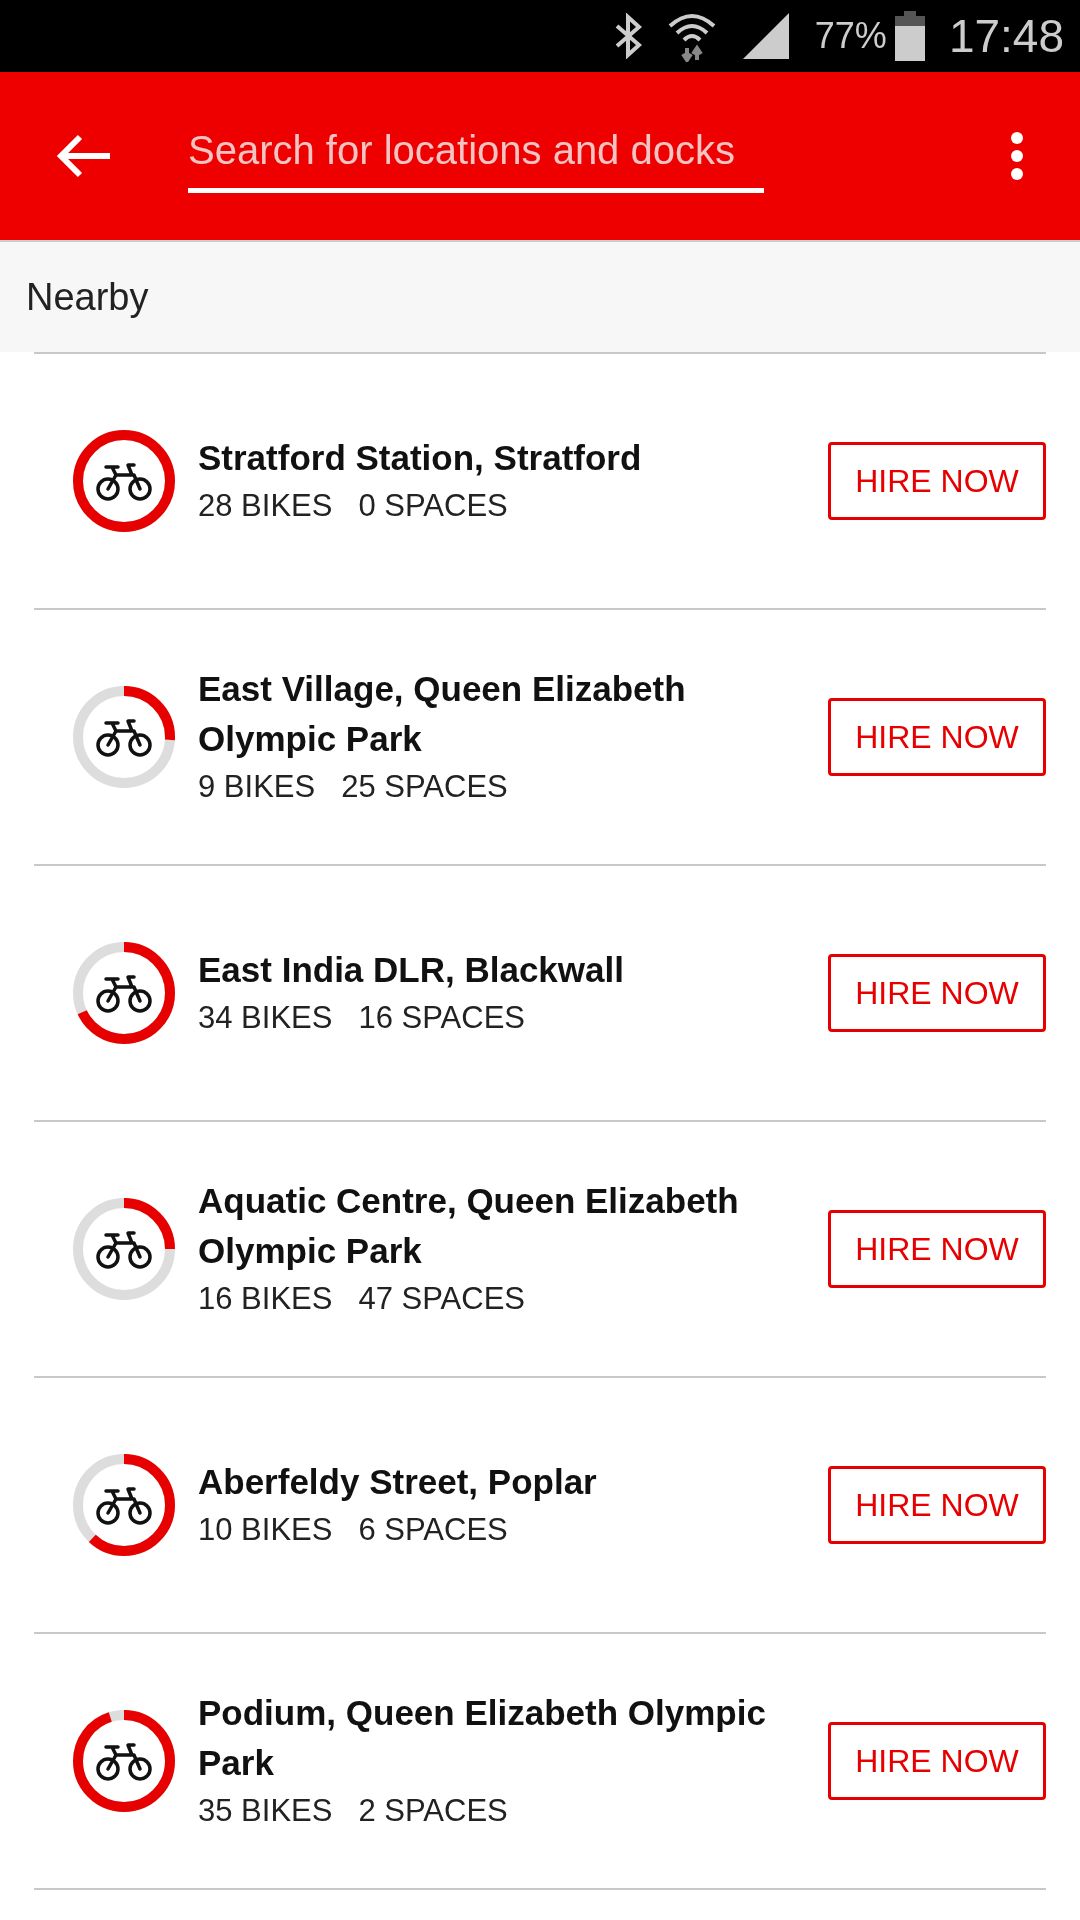 Image resolution: width=1080 pixels, height=1920 pixels. Describe the element at coordinates (265, 505) in the screenshot. I see `bike-count: 28 BIKES` at that location.